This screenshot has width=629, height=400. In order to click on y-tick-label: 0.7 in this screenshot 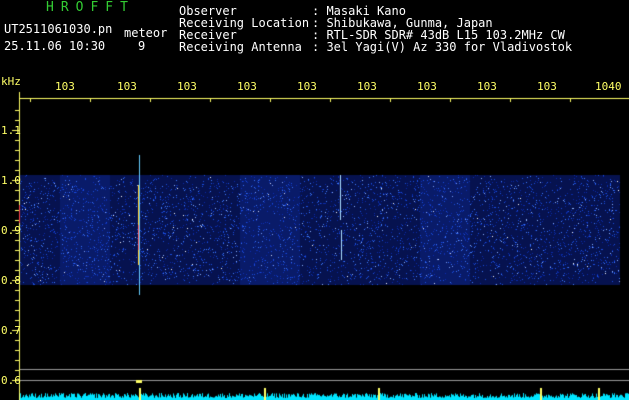, I will do `click(11, 330)`.